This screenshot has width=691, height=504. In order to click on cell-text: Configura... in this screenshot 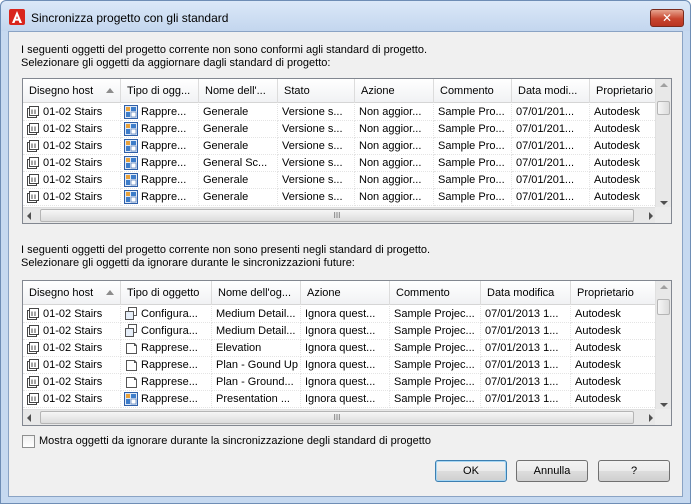, I will do `click(169, 331)`.